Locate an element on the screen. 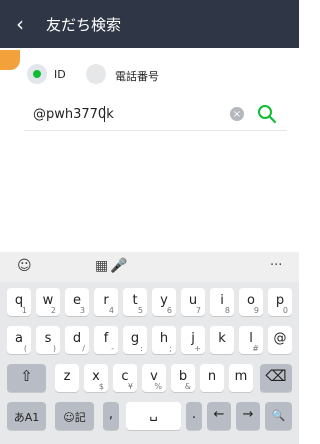 The width and height of the screenshot is (320, 444). chevron-left-icon: ‹ is located at coordinates (20, 24).